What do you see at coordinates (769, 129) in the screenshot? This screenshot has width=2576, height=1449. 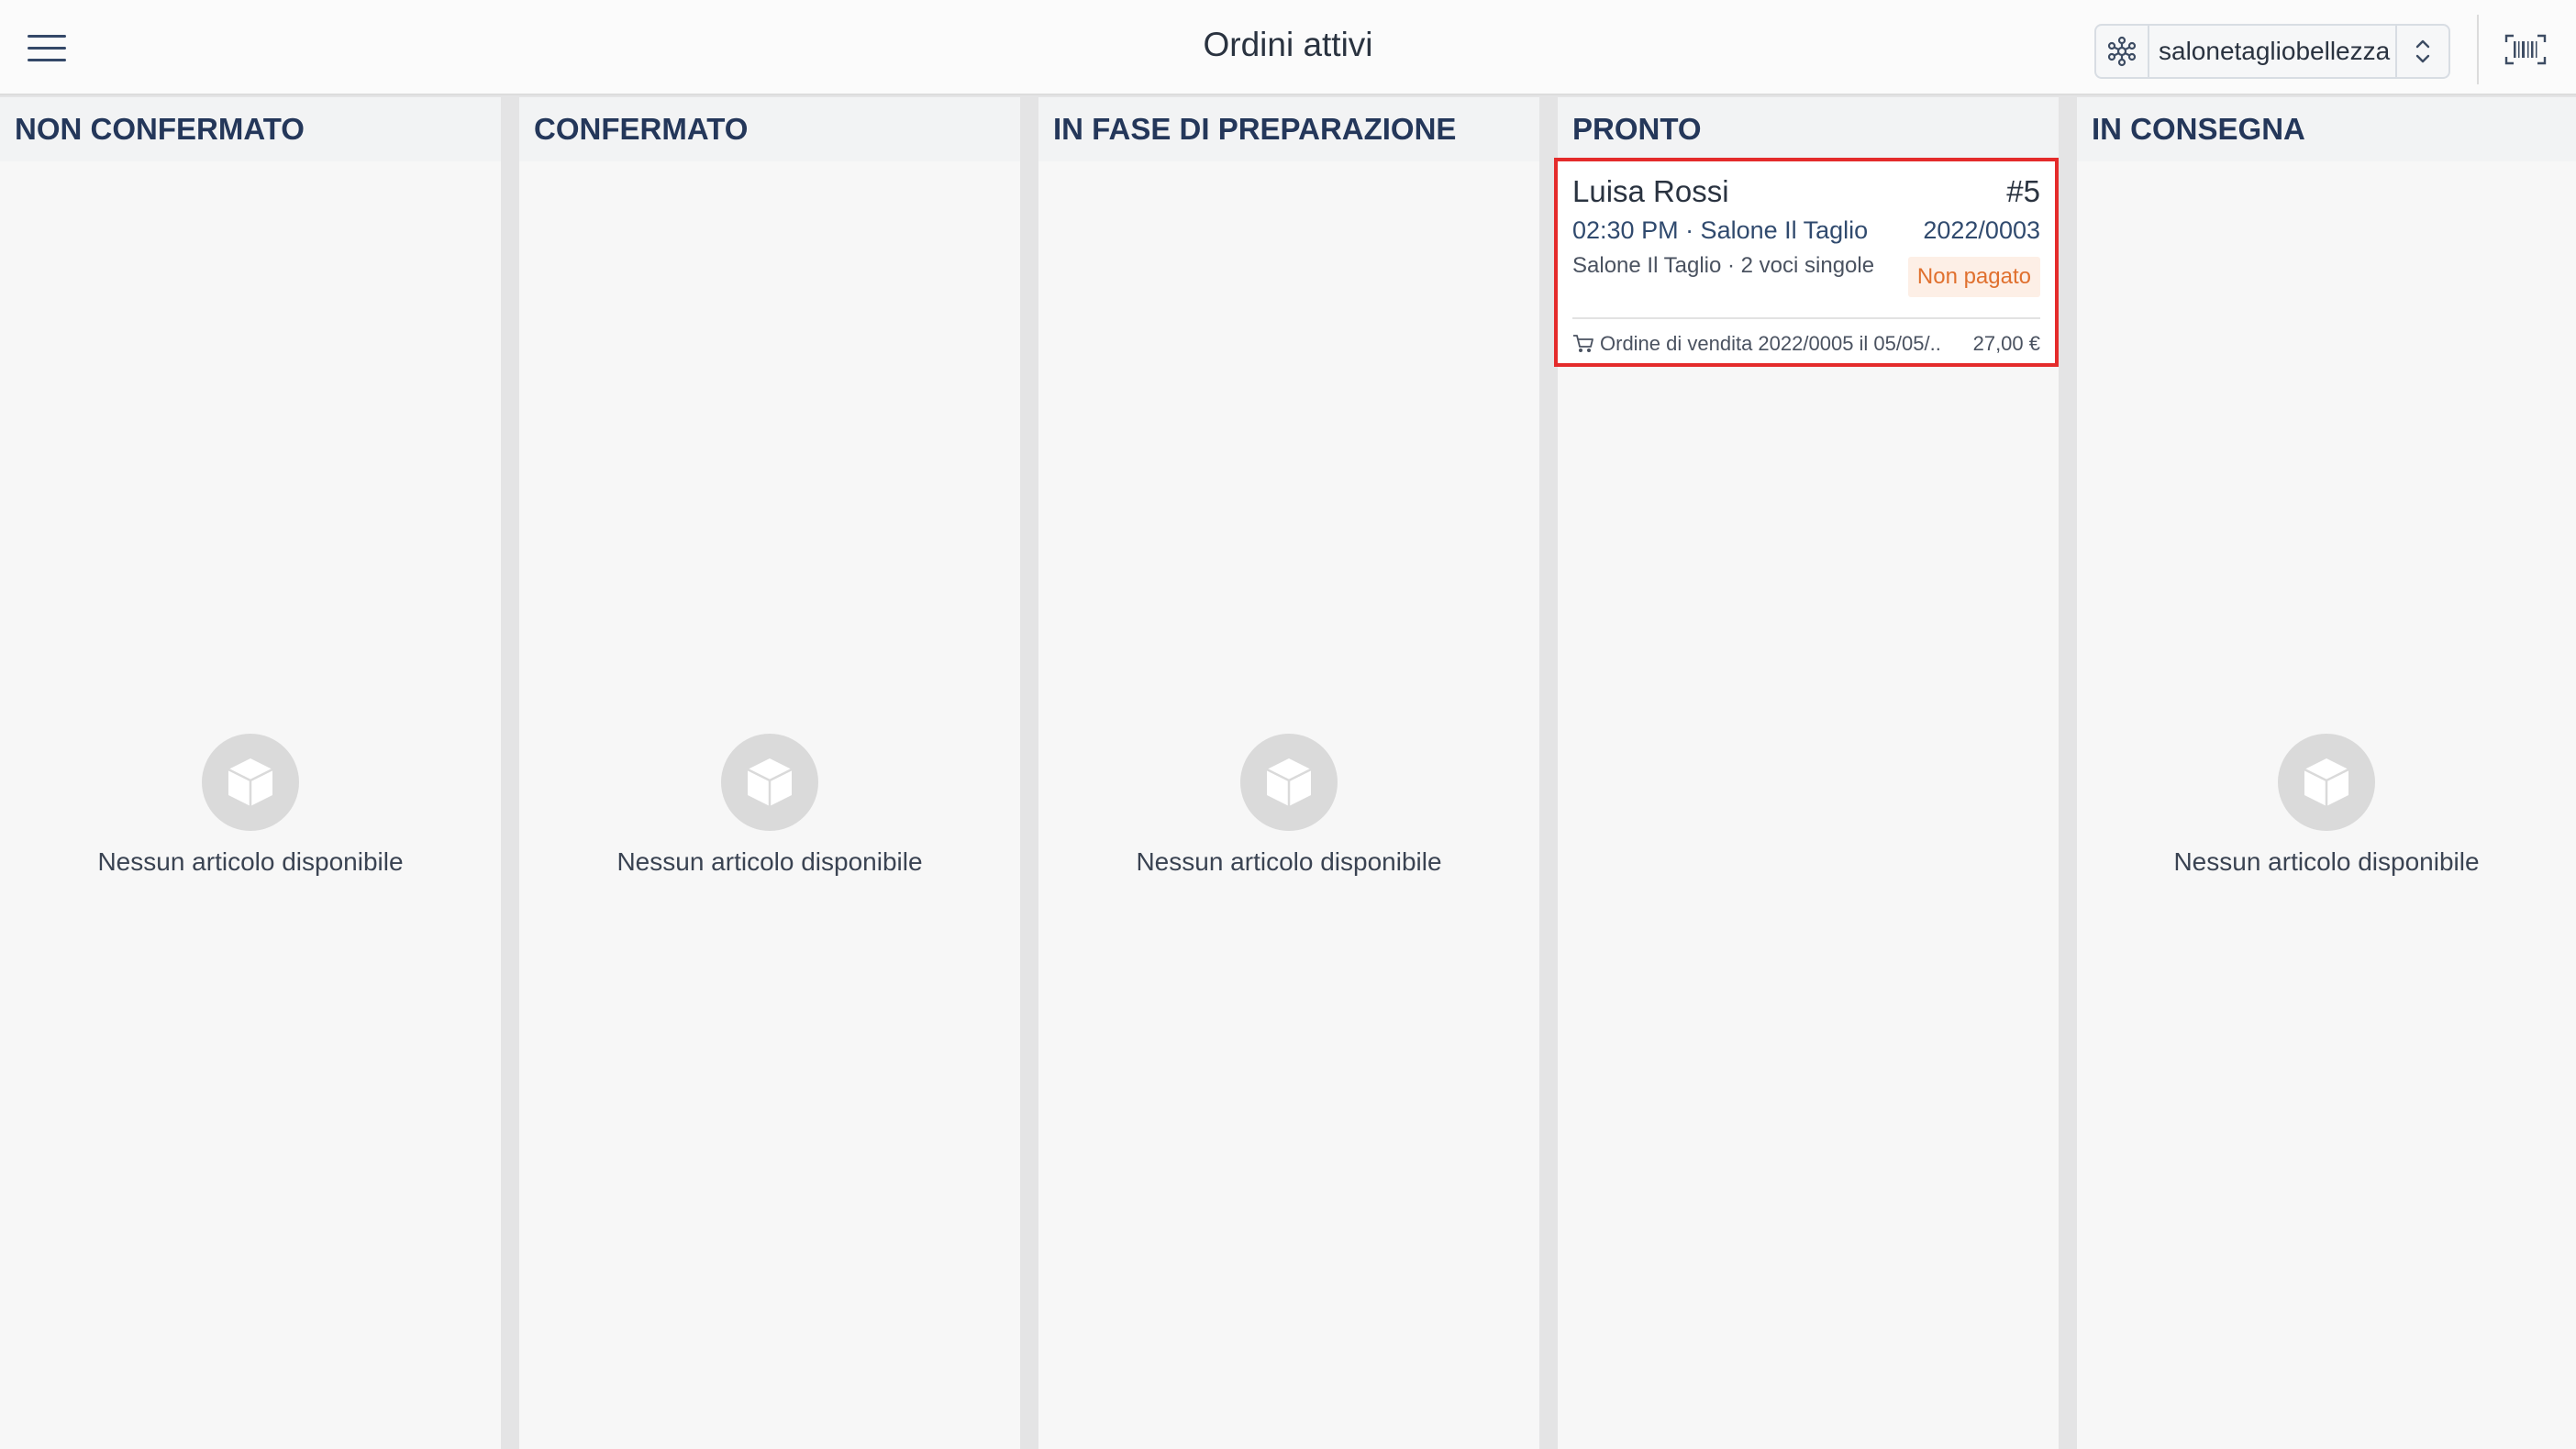 I see `column-title: CONFERMATO` at bounding box center [769, 129].